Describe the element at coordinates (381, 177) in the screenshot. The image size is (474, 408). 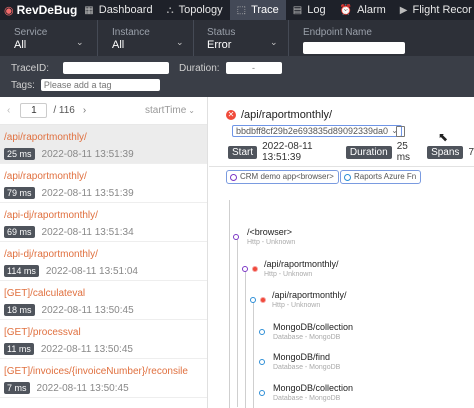
I see `service-filter-raports: Raports Azure Fn` at that location.